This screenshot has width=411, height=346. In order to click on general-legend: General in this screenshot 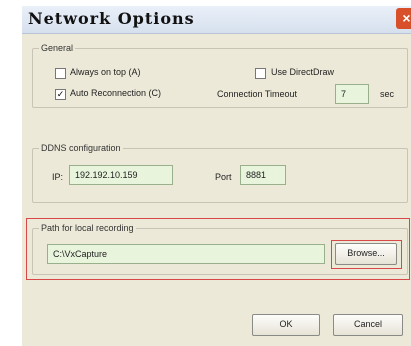, I will do `click(57, 48)`.